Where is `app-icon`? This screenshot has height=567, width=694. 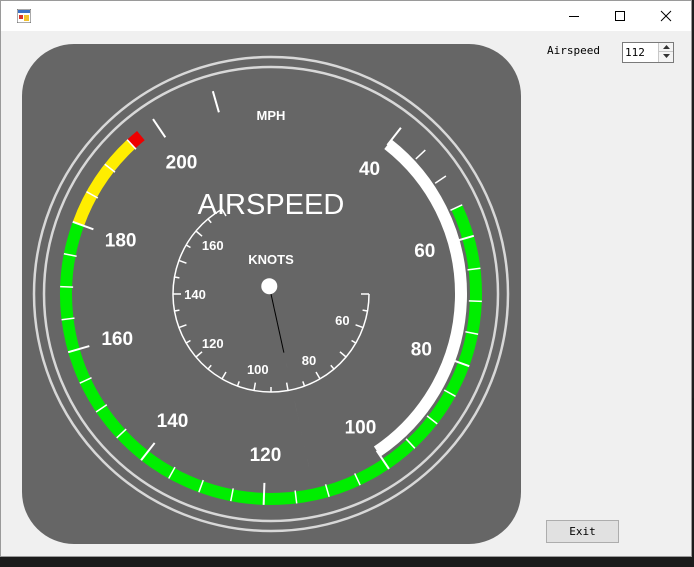
app-icon is located at coordinates (24, 16).